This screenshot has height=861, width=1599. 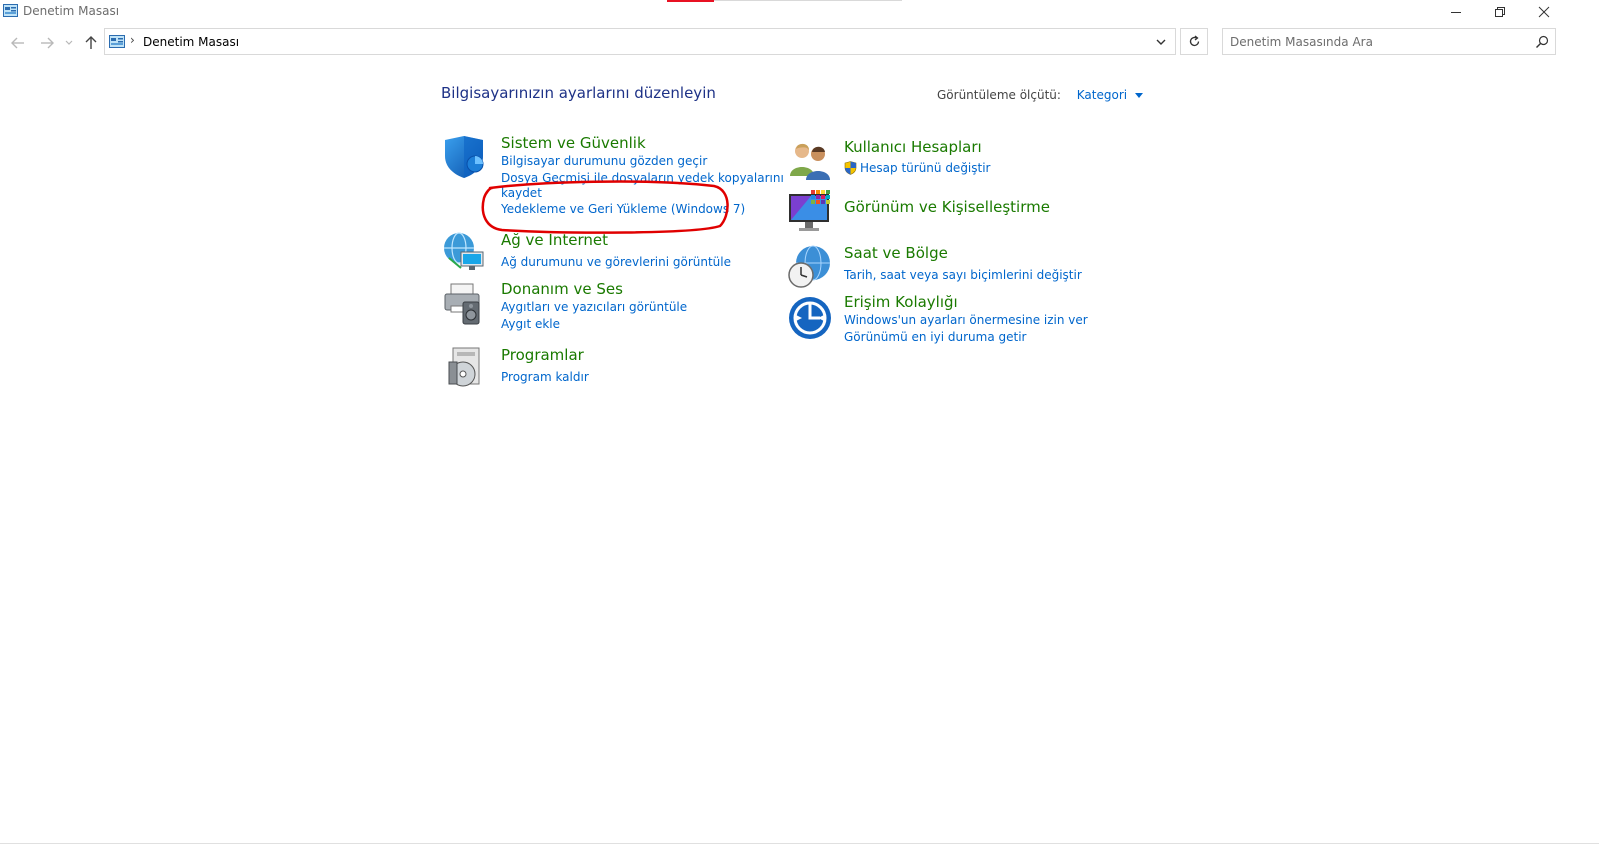 I want to click on refresh-button, so click(x=1194, y=41).